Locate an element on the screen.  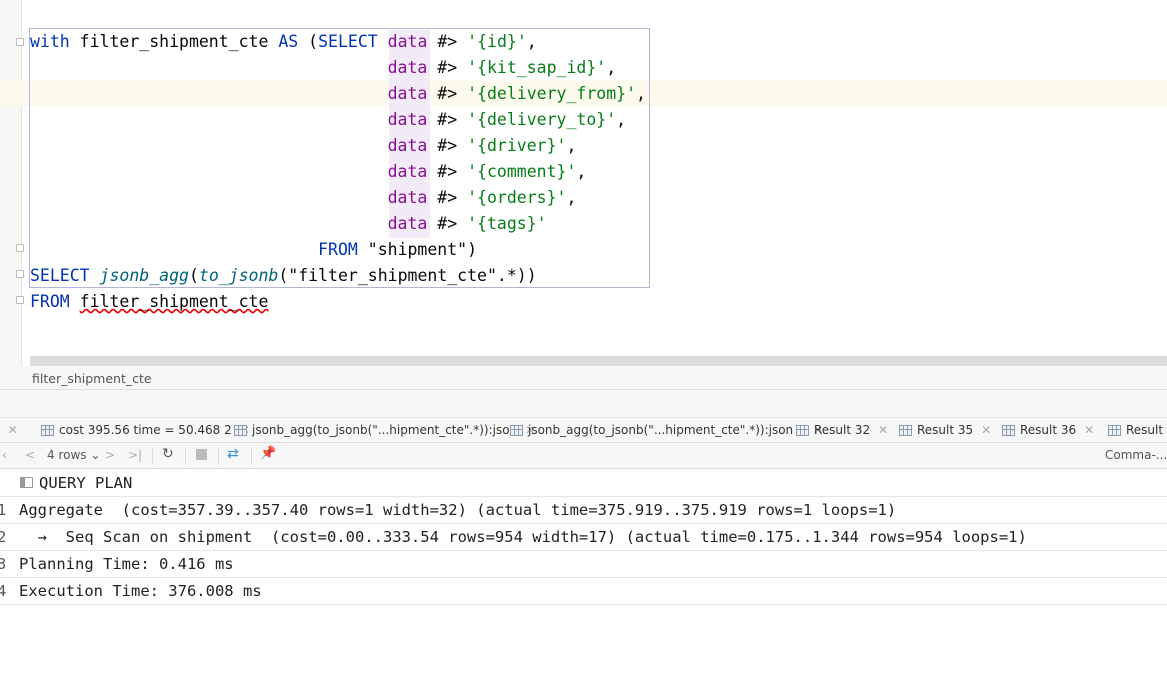
tab-label: Result 32 is located at coordinates (842, 430).